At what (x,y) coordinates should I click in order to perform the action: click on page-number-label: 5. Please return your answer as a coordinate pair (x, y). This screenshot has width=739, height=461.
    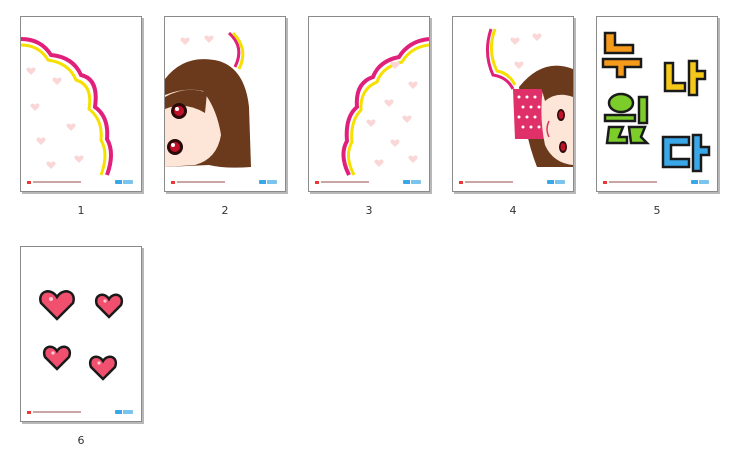
    Looking at the image, I should click on (657, 210).